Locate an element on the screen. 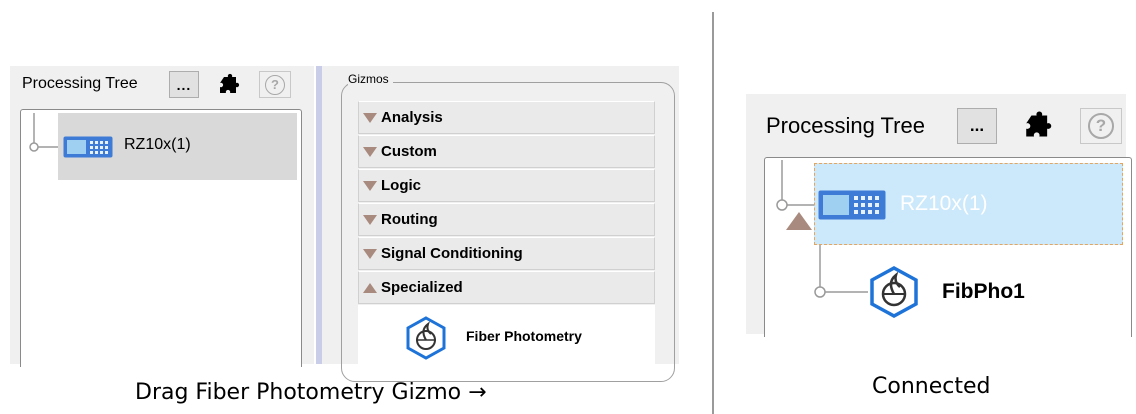 This screenshot has height=414, width=1136. category-routing: Routing is located at coordinates (506, 219).